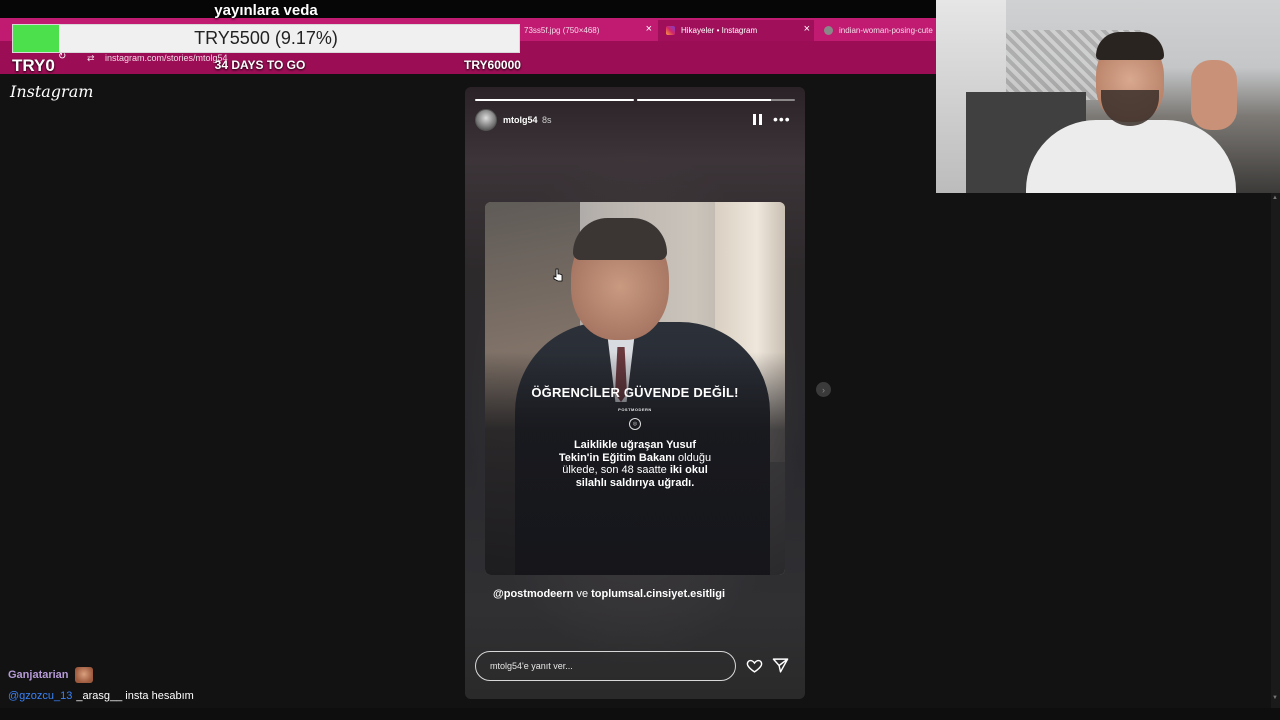  I want to click on more-options-icon: •••, so click(782, 119).